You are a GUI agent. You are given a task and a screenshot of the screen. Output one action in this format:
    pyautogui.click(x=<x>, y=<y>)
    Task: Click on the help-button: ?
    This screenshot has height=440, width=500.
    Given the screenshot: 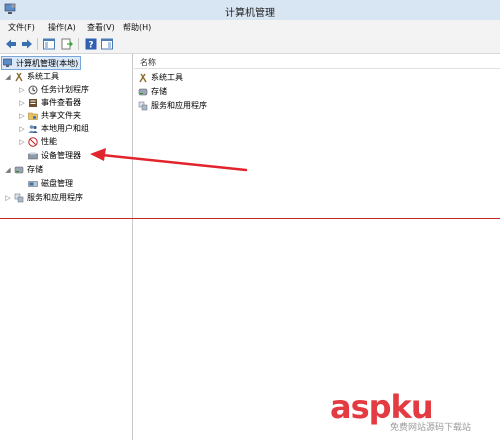 What is the action you would take?
    pyautogui.click(x=91, y=44)
    